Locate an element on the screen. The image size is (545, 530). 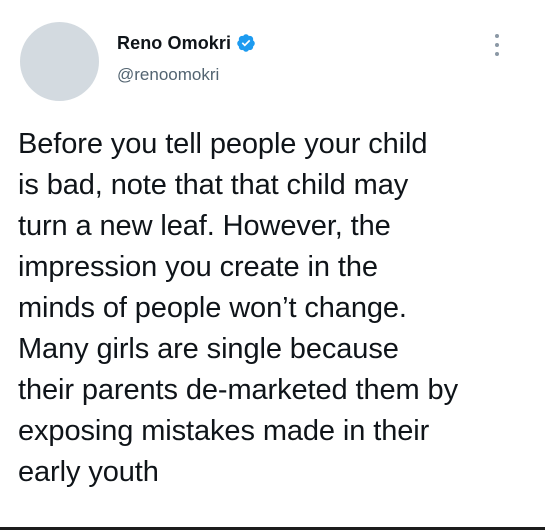
author-name-row: Reno Omokri is located at coordinates (186, 43).